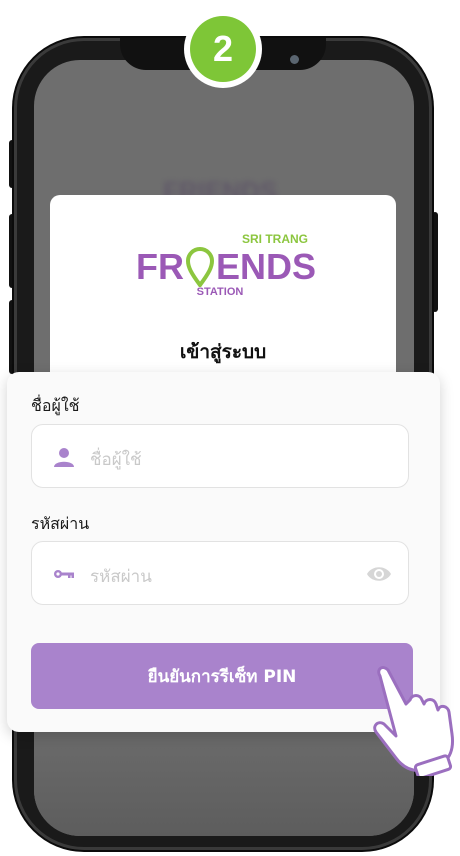 The width and height of the screenshot is (460, 856). I want to click on friends-station-logo: SRI TRANG FR ENDS STATION, so click(223, 267).